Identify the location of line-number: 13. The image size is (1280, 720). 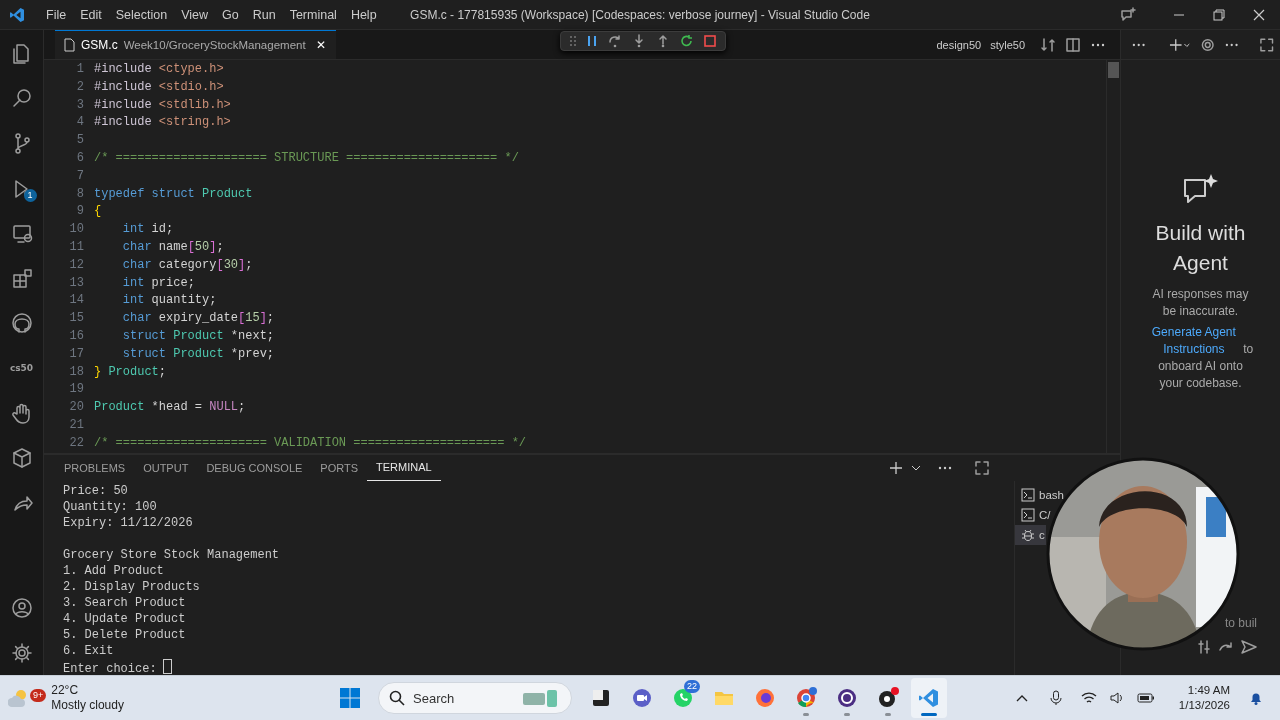
(76, 283).